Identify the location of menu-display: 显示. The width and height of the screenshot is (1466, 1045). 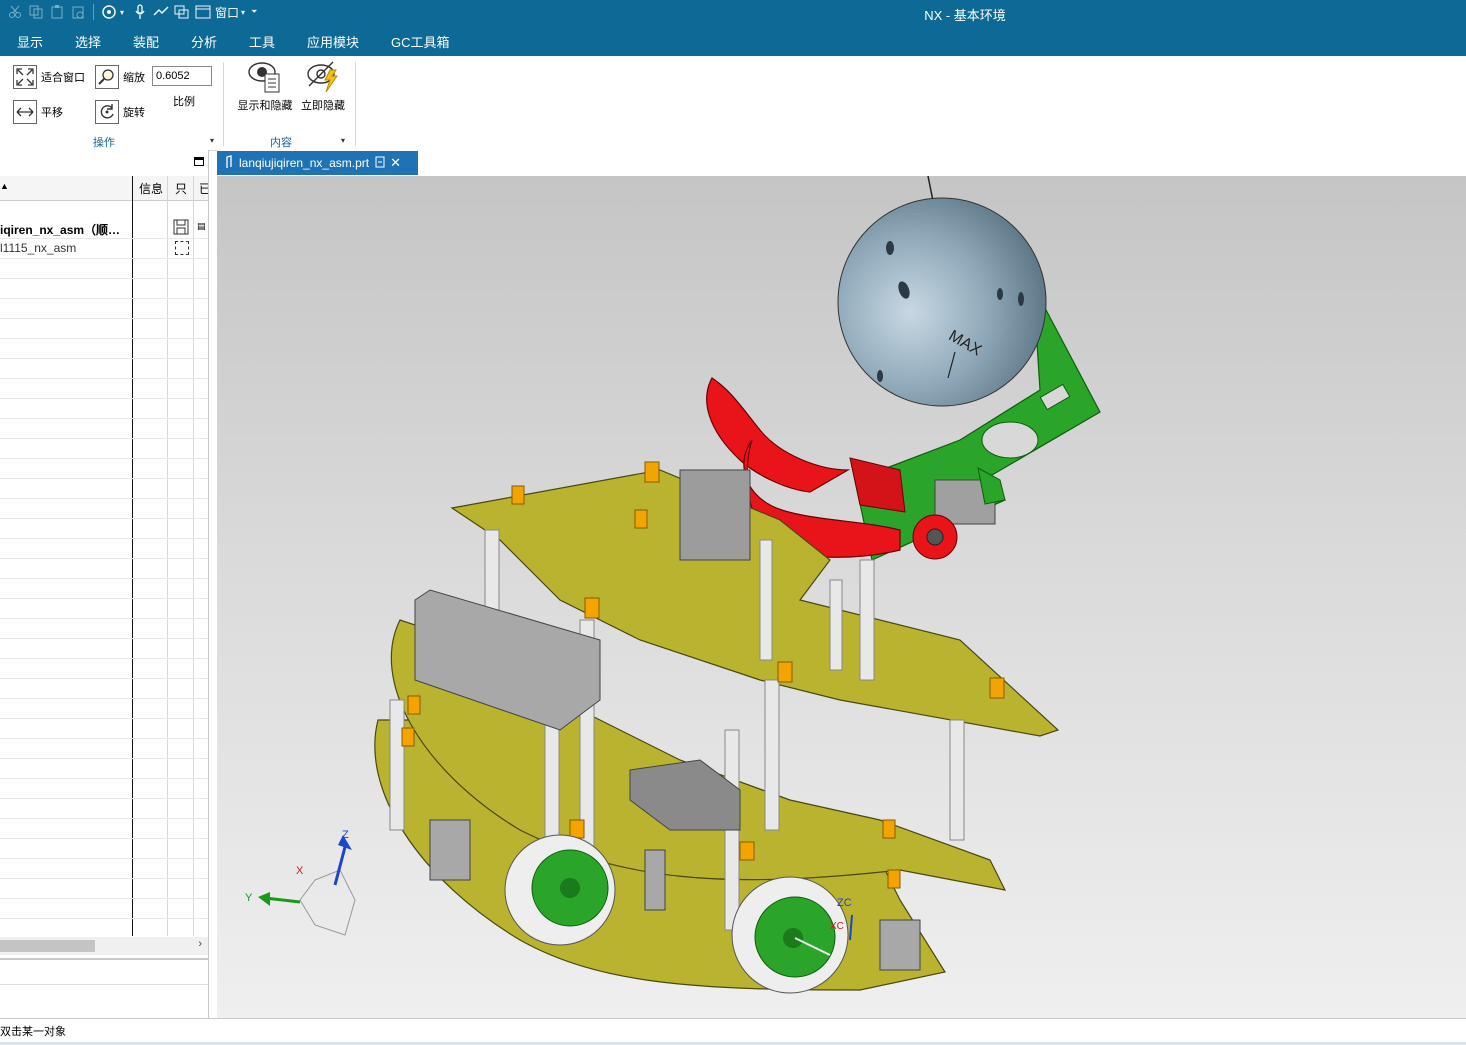
(30, 41).